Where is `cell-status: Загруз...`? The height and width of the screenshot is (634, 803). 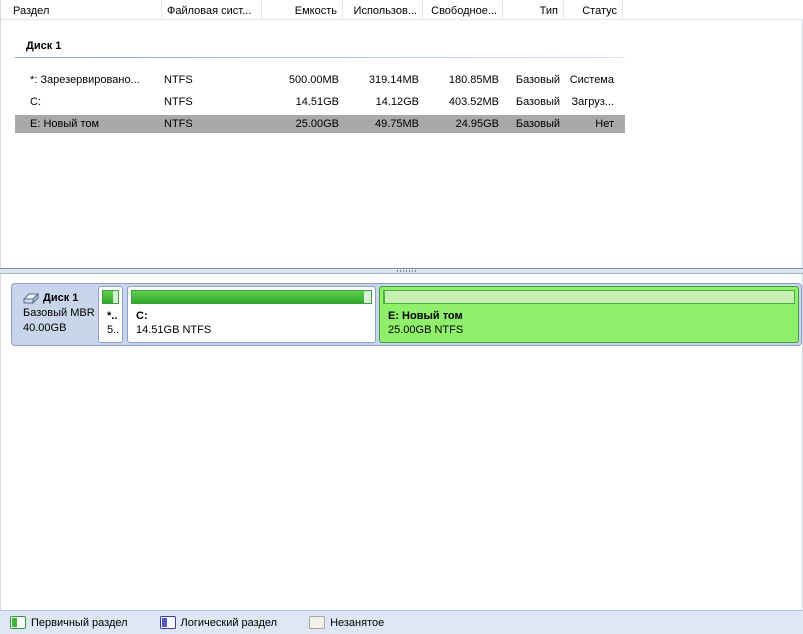
cell-status: Загруз... is located at coordinates (592, 102).